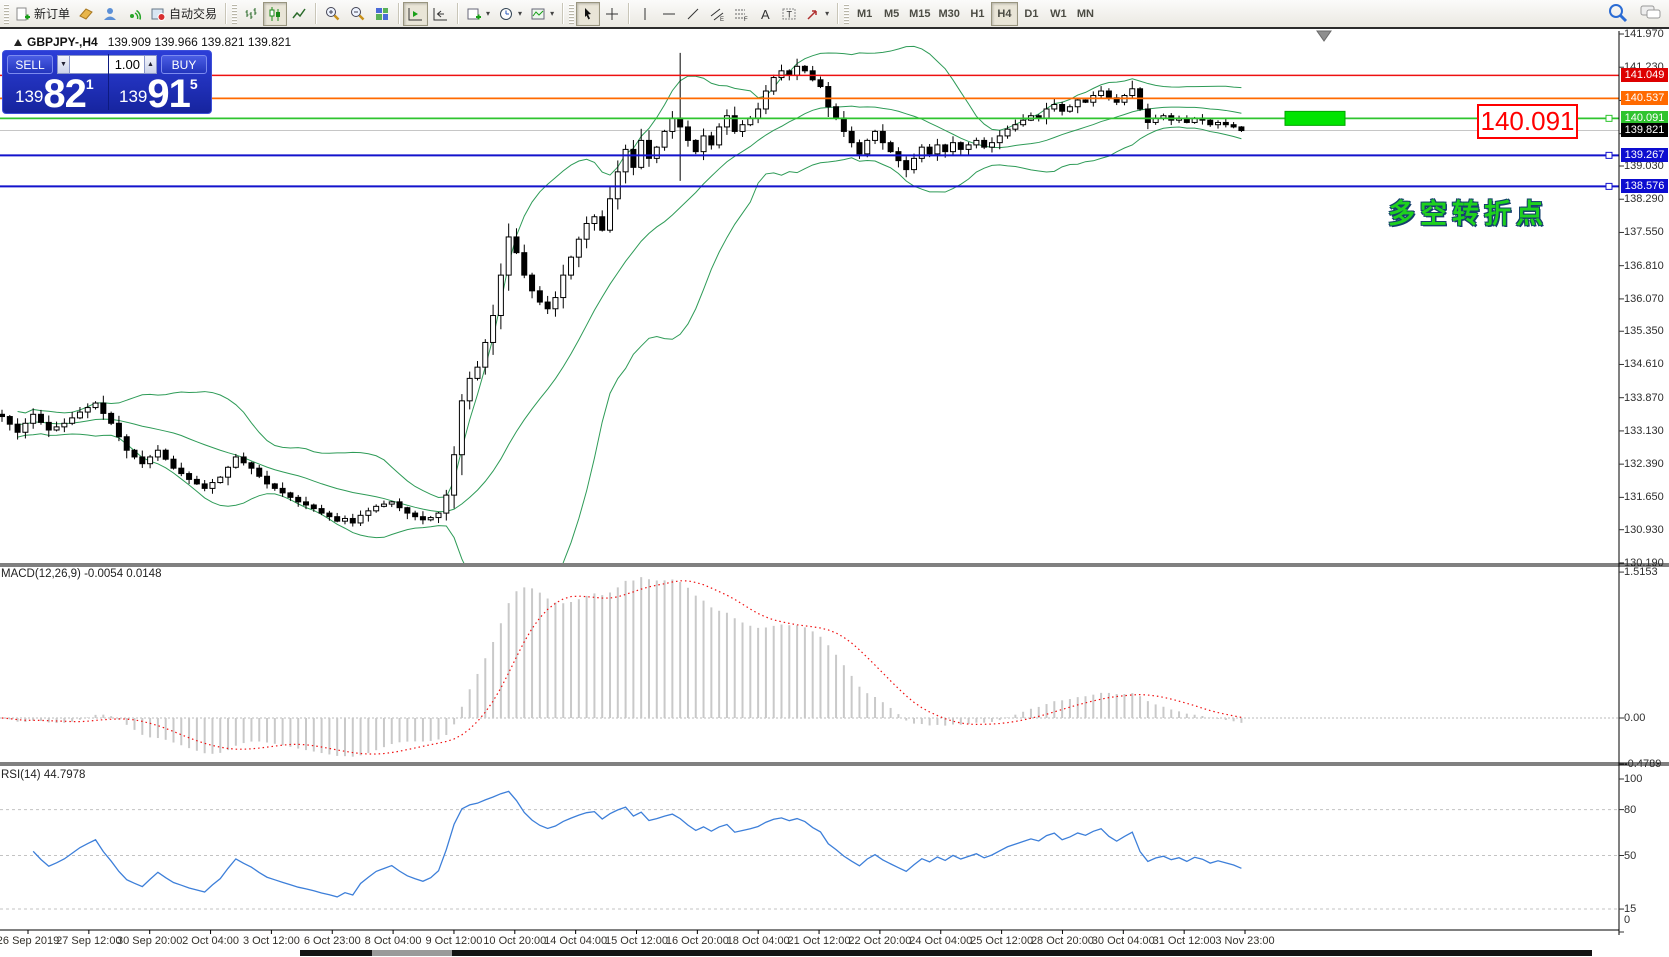 This screenshot has width=1669, height=957. Describe the element at coordinates (1630, 855) in the screenshot. I see `rsi-axis-label: 50` at that location.